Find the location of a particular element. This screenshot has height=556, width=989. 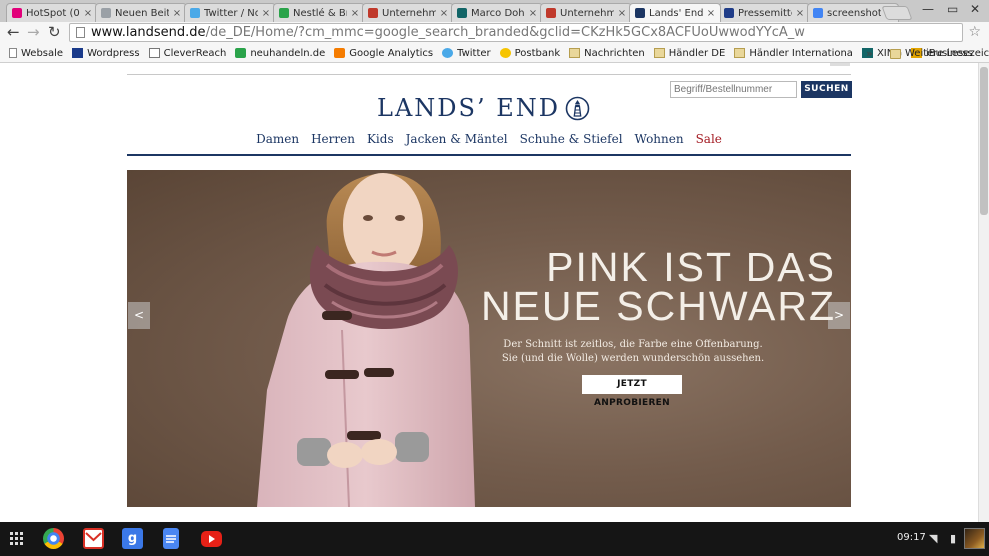

battery-icon: ▮ is located at coordinates (953, 538).